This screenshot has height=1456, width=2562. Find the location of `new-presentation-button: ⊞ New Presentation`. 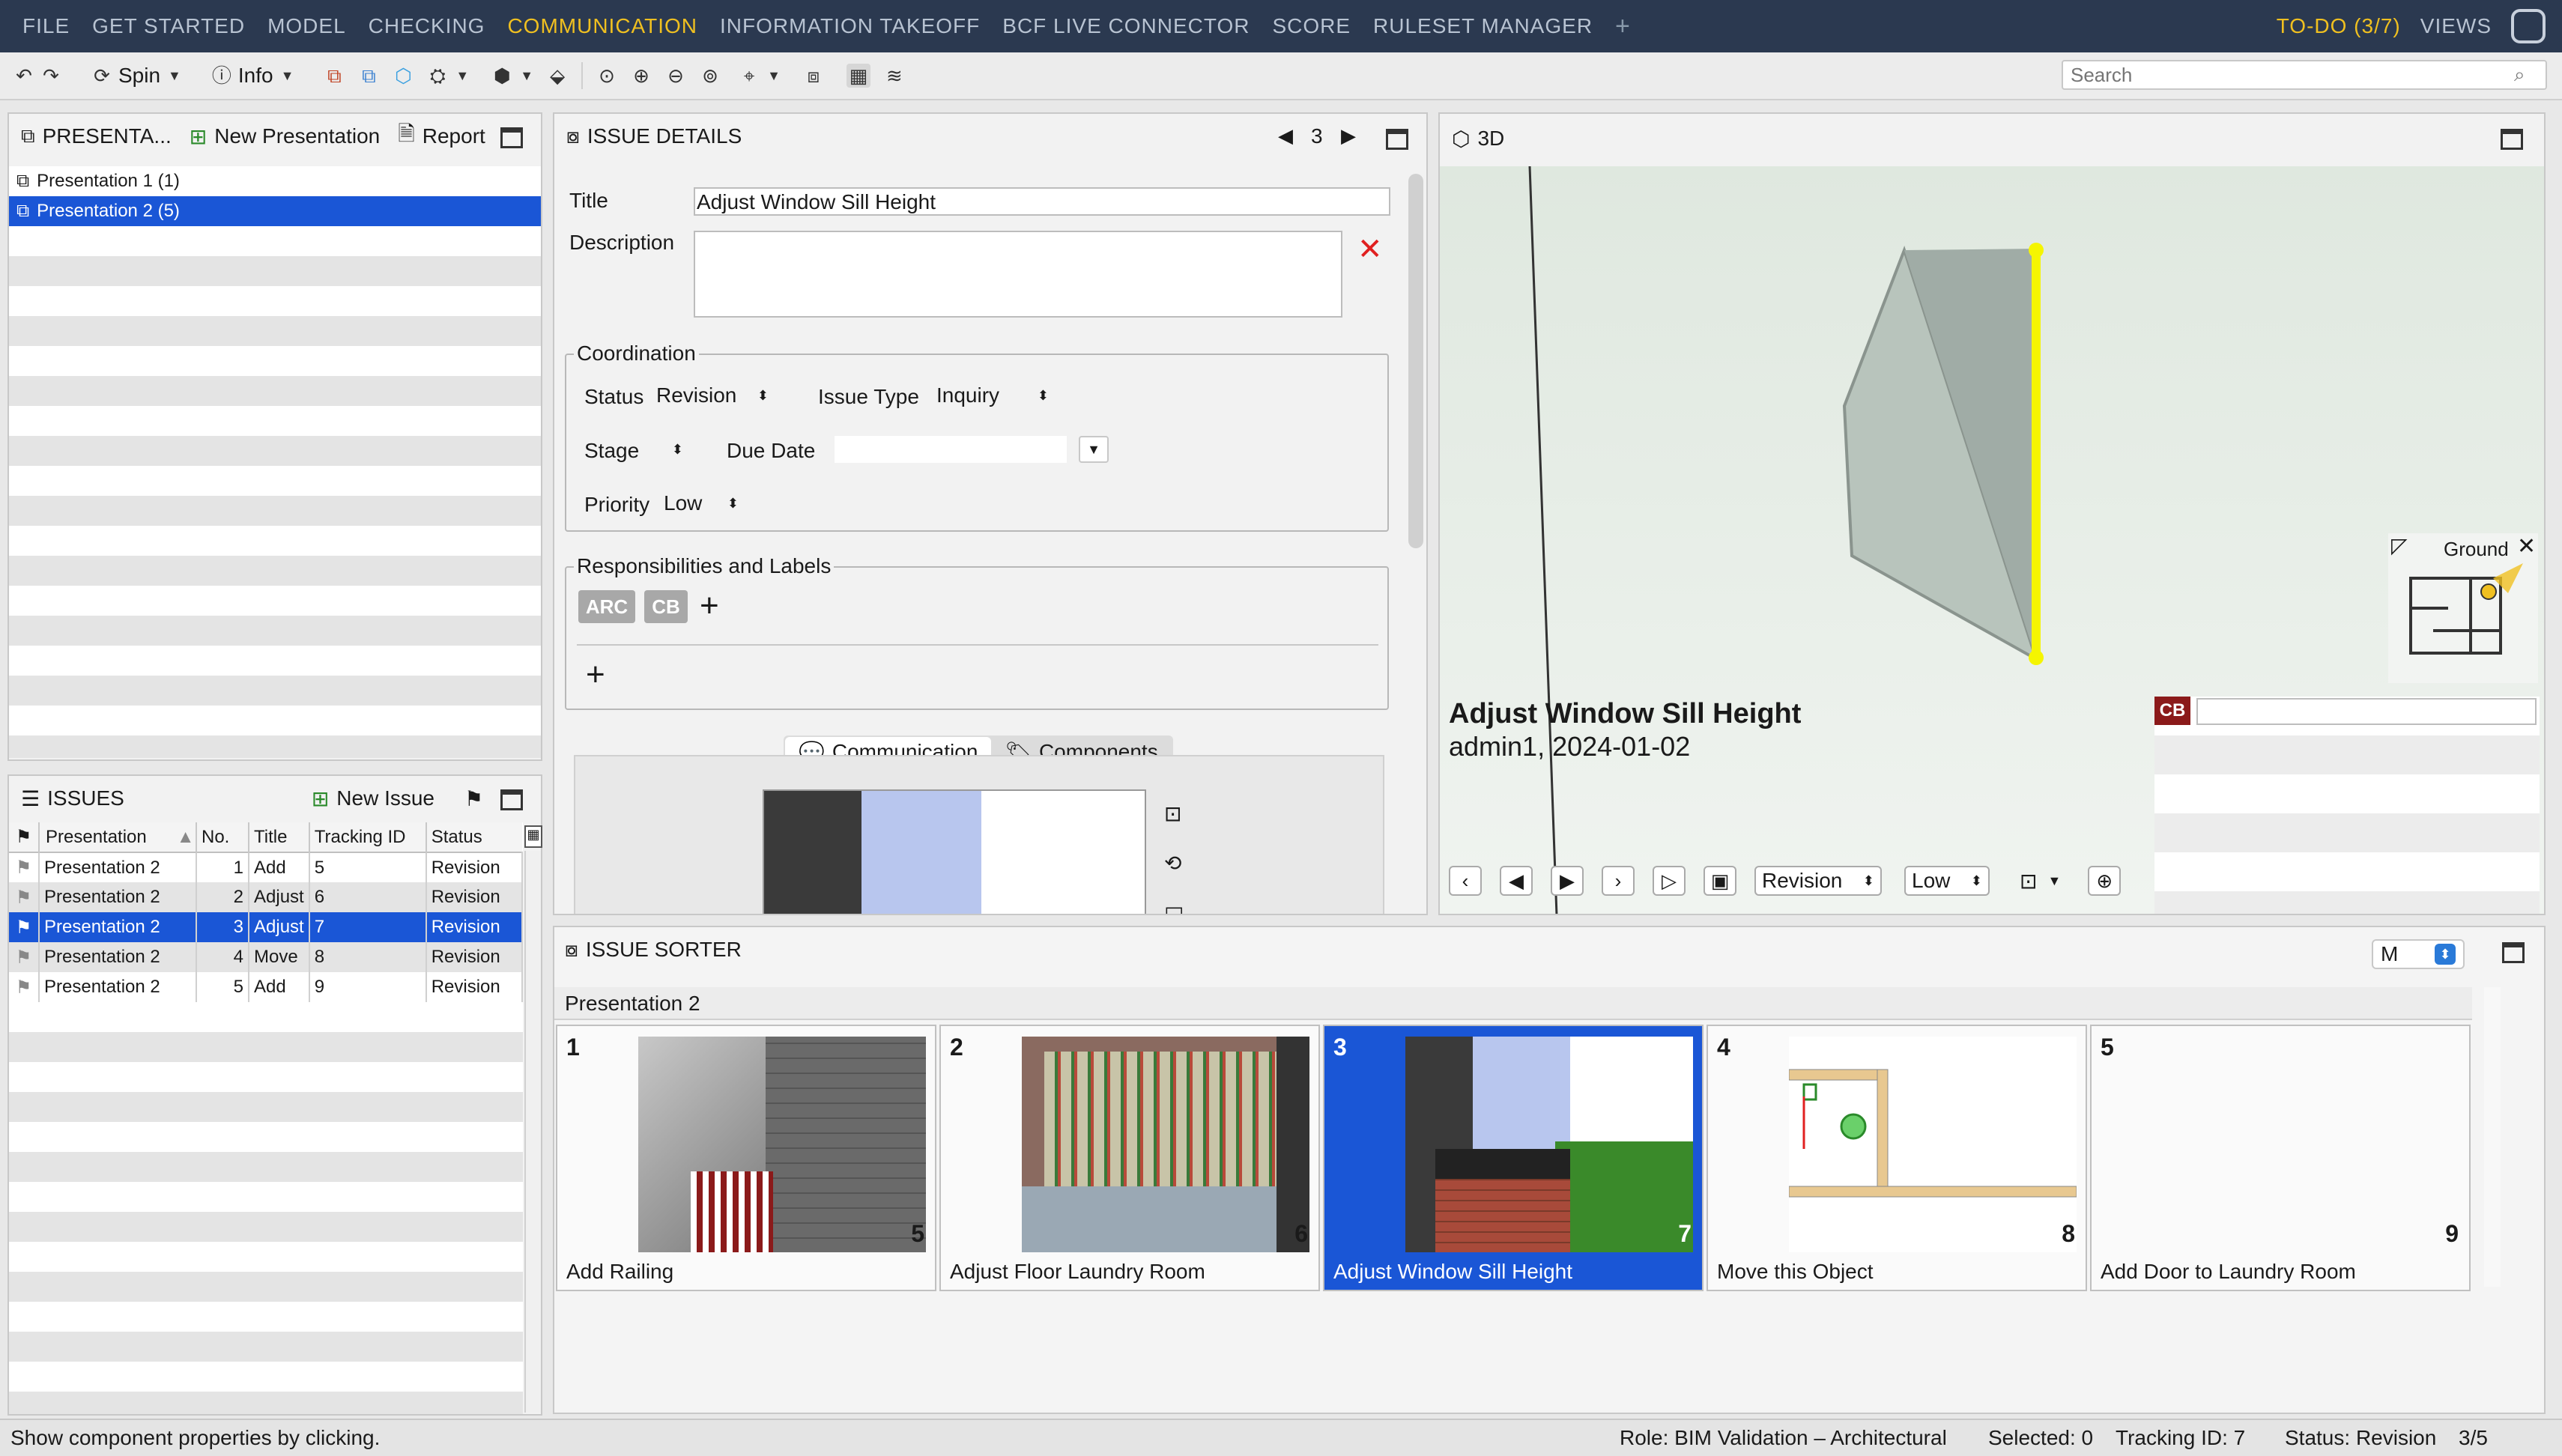

new-presentation-button: ⊞ New Presentation is located at coordinates (285, 136).